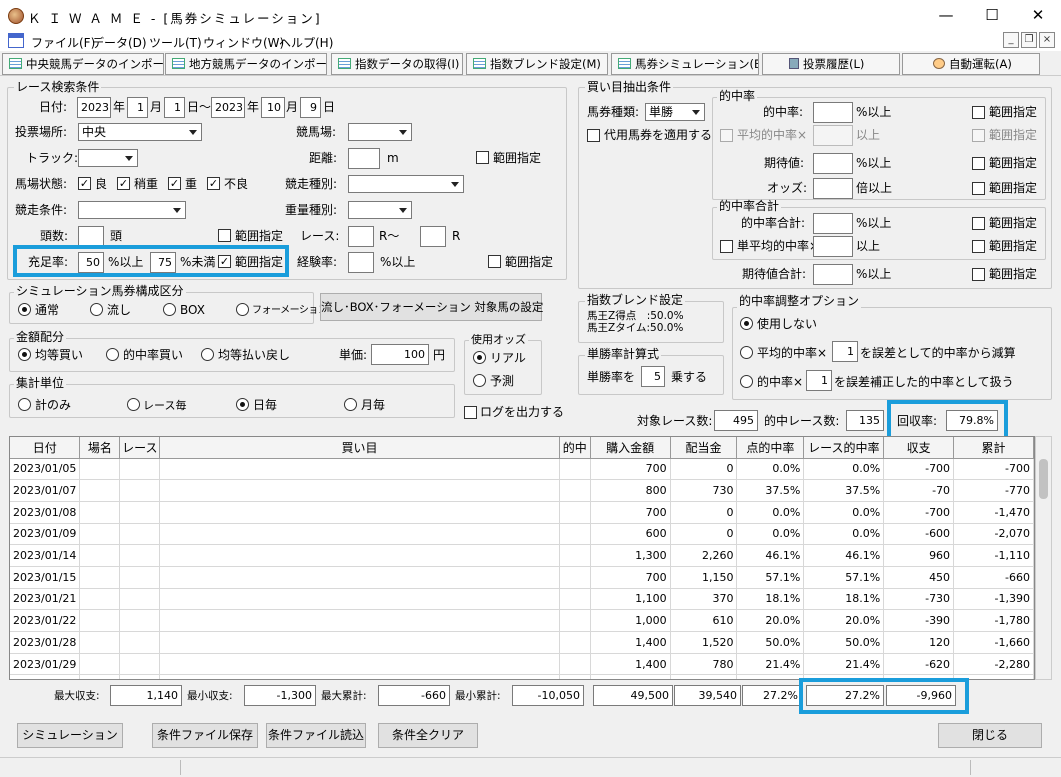  What do you see at coordinates (380, 210) in the screenshot?
I see `weight-kind-select` at bounding box center [380, 210].